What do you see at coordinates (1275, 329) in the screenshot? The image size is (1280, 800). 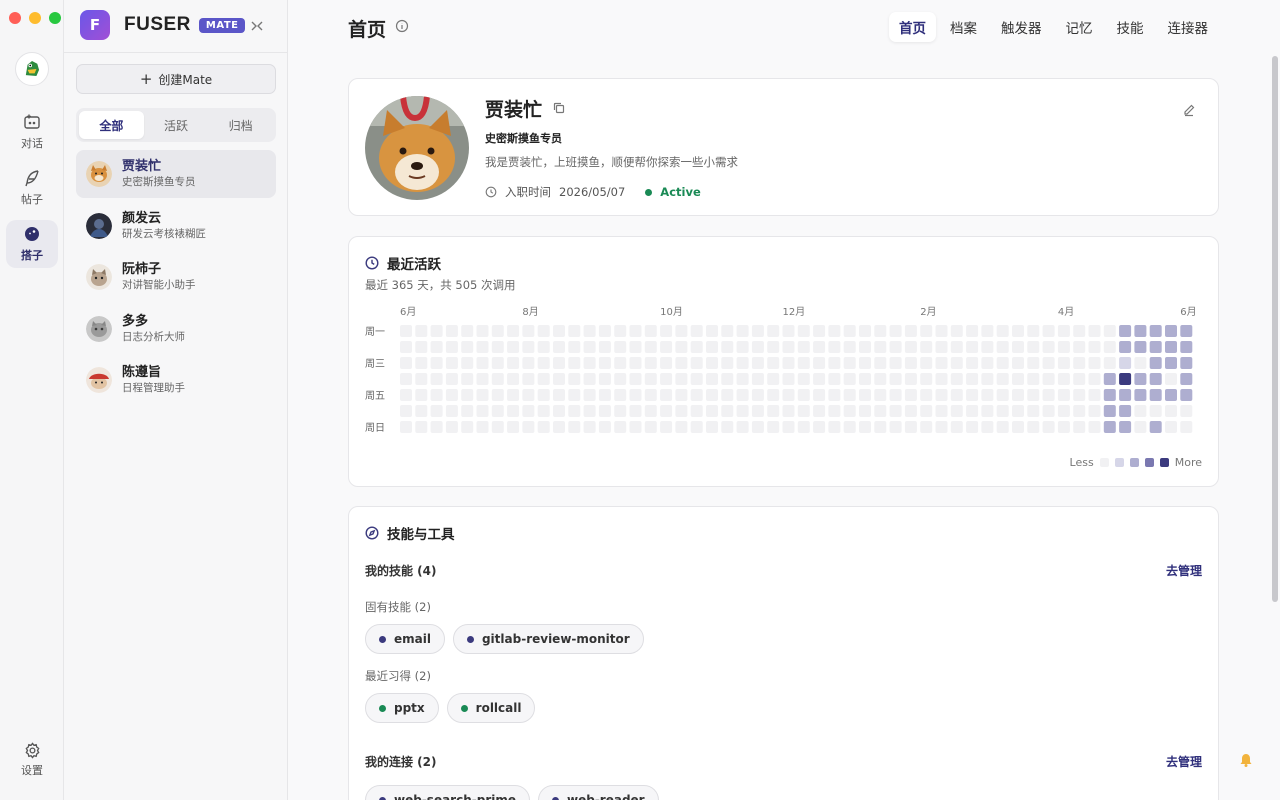 I see `scrollbar` at bounding box center [1275, 329].